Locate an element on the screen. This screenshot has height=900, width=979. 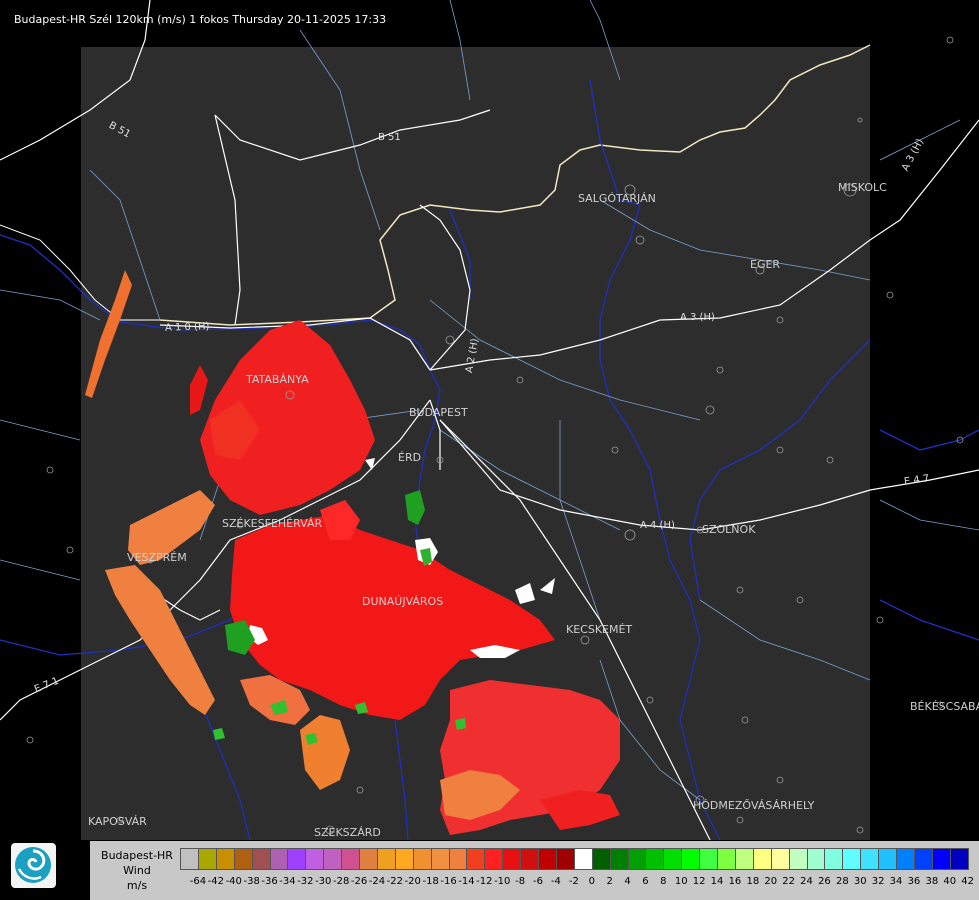
legend-tick-label: 36 is located at coordinates (914, 881).